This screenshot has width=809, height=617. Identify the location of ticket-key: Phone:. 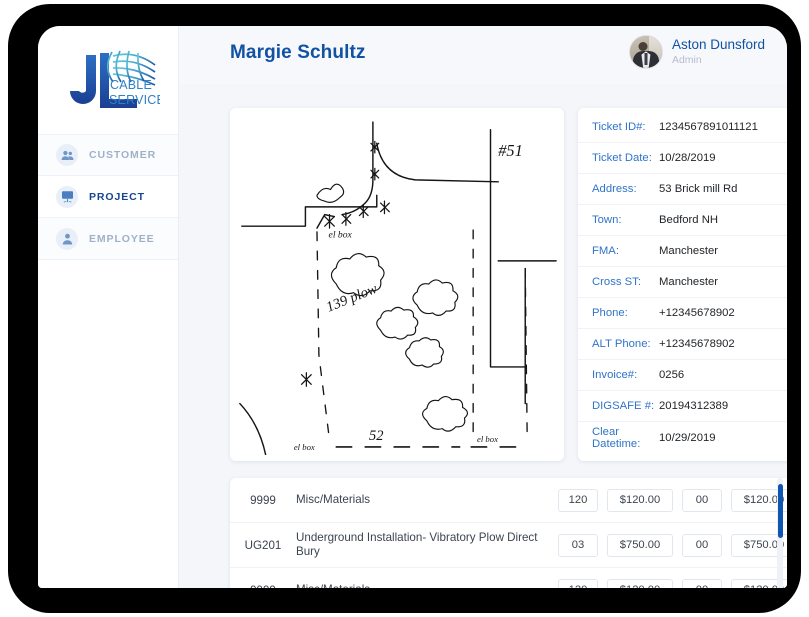
(610, 313).